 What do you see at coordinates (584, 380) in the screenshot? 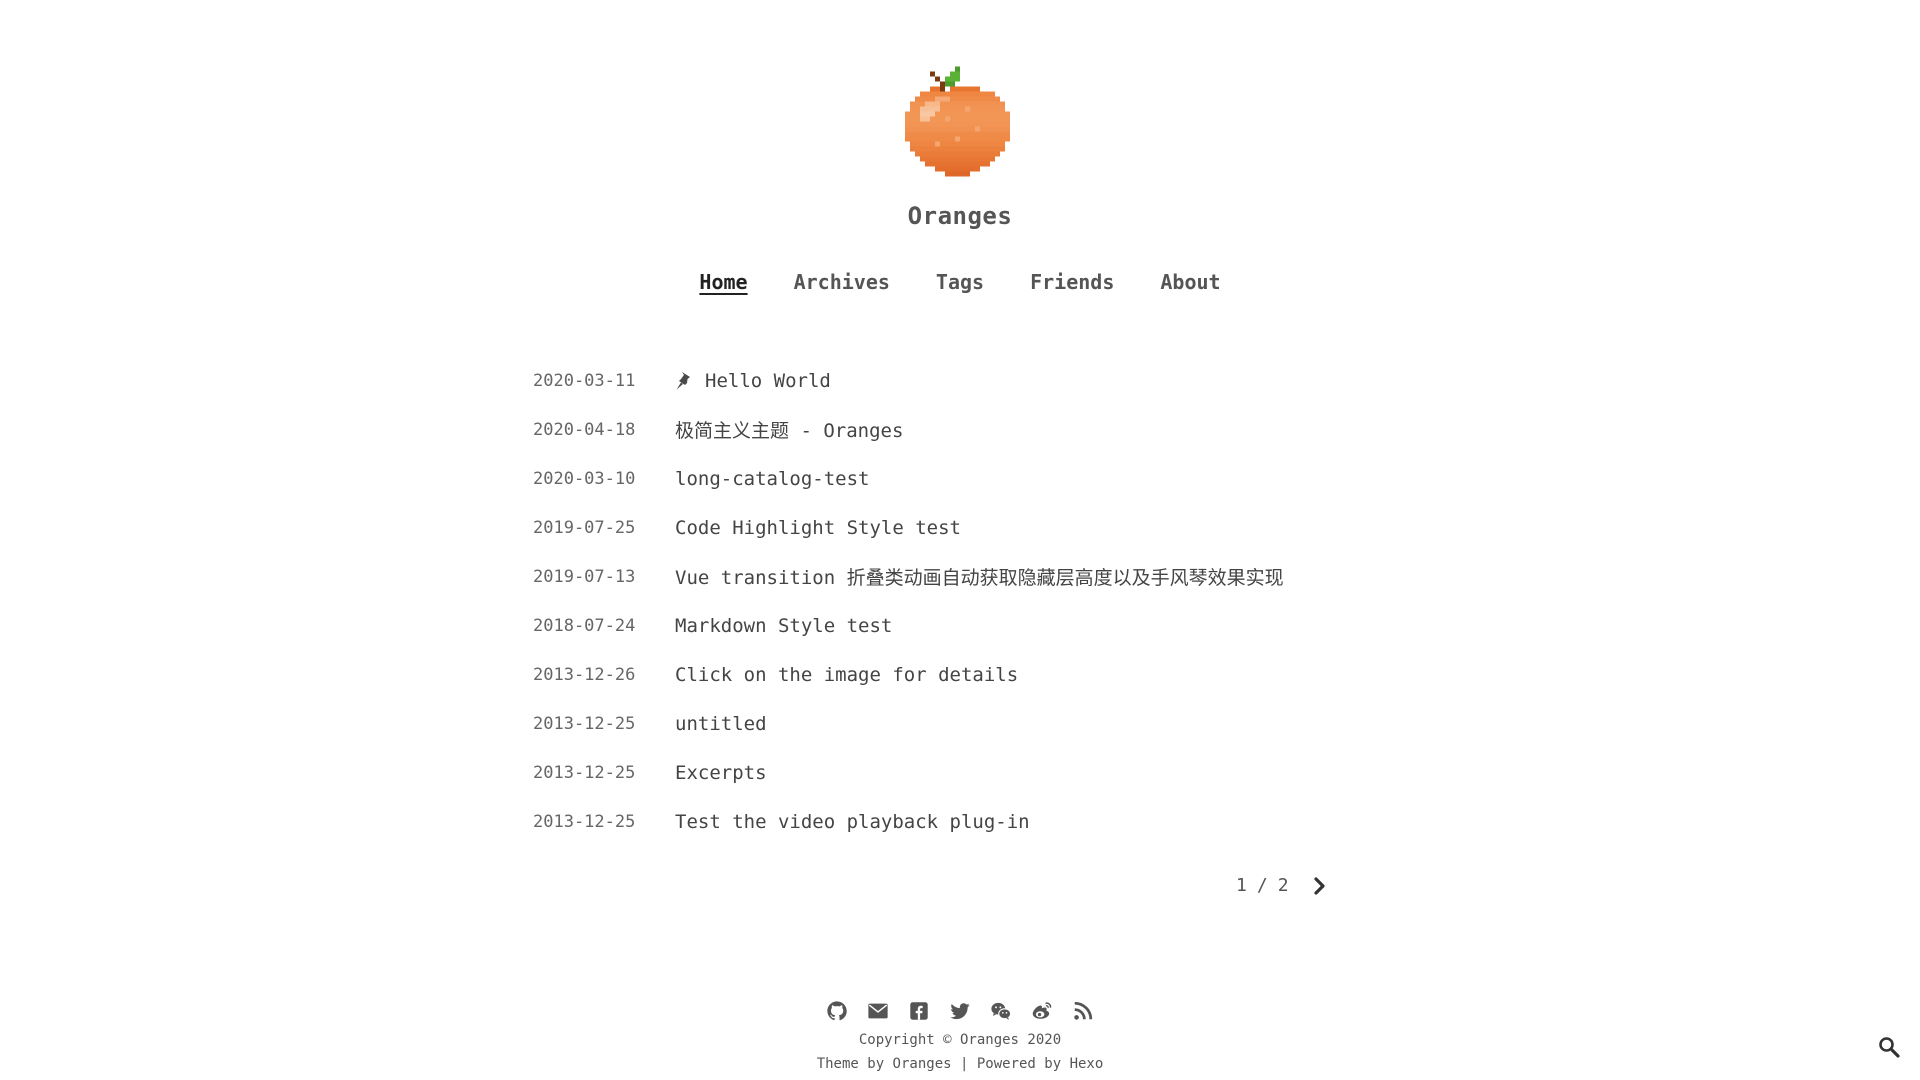
I see `post-date: 2020-03-11` at bounding box center [584, 380].